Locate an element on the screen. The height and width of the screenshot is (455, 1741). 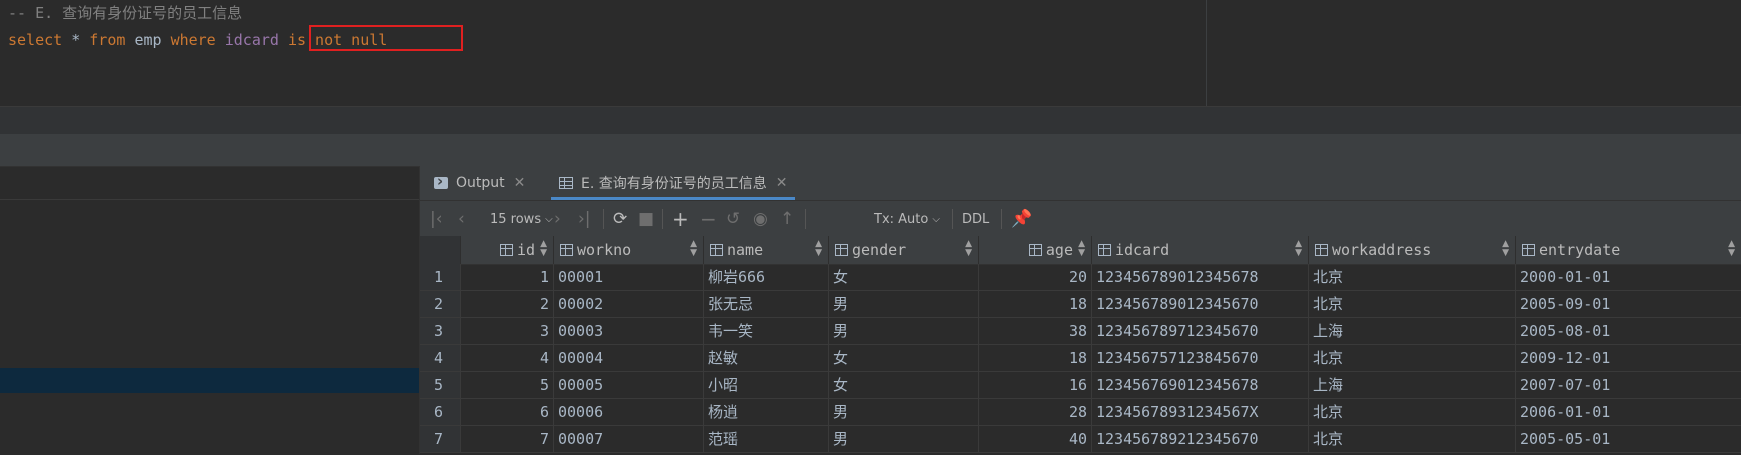
selected-tree-row is located at coordinates (209, 380).